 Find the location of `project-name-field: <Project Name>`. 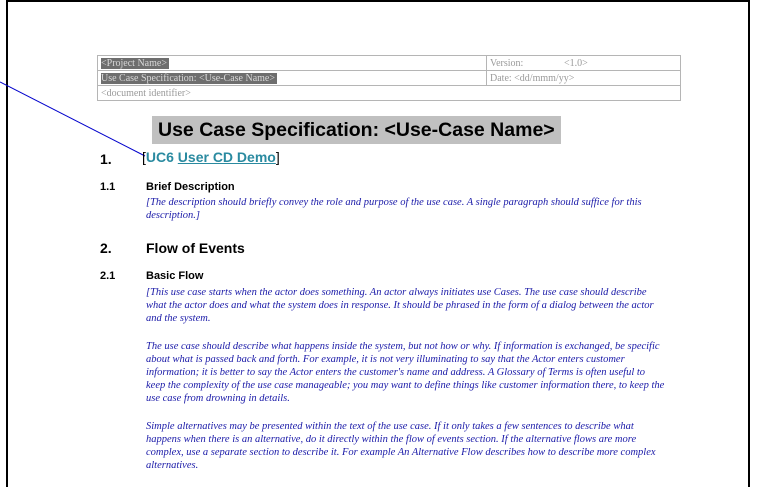

project-name-field: <Project Name> is located at coordinates (135, 63).